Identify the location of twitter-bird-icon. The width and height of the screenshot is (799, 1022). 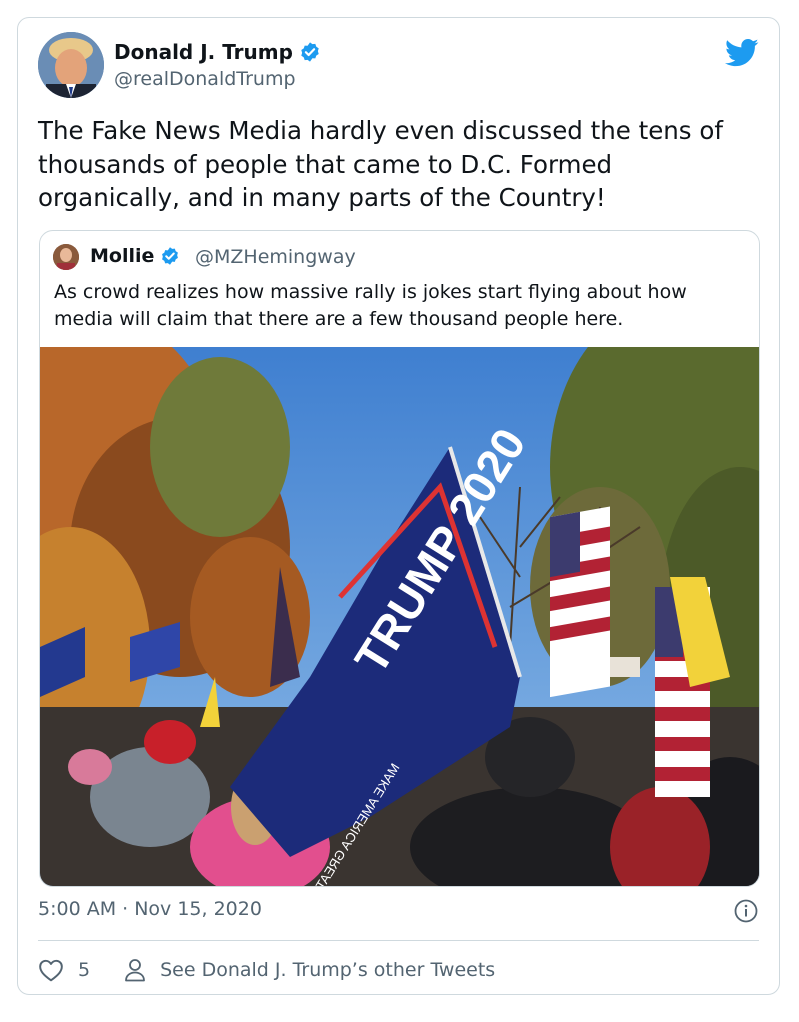
(742, 53).